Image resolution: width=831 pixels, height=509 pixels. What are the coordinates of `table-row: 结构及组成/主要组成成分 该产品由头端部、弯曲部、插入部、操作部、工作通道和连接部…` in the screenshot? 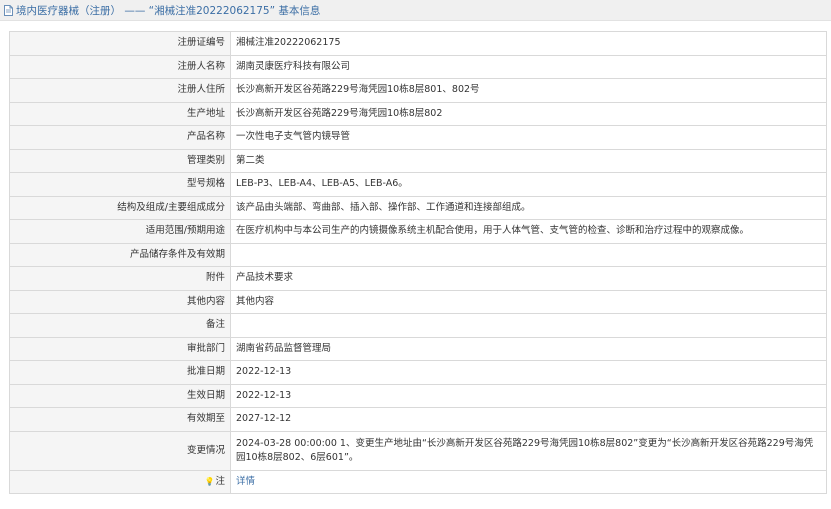 It's located at (418, 207).